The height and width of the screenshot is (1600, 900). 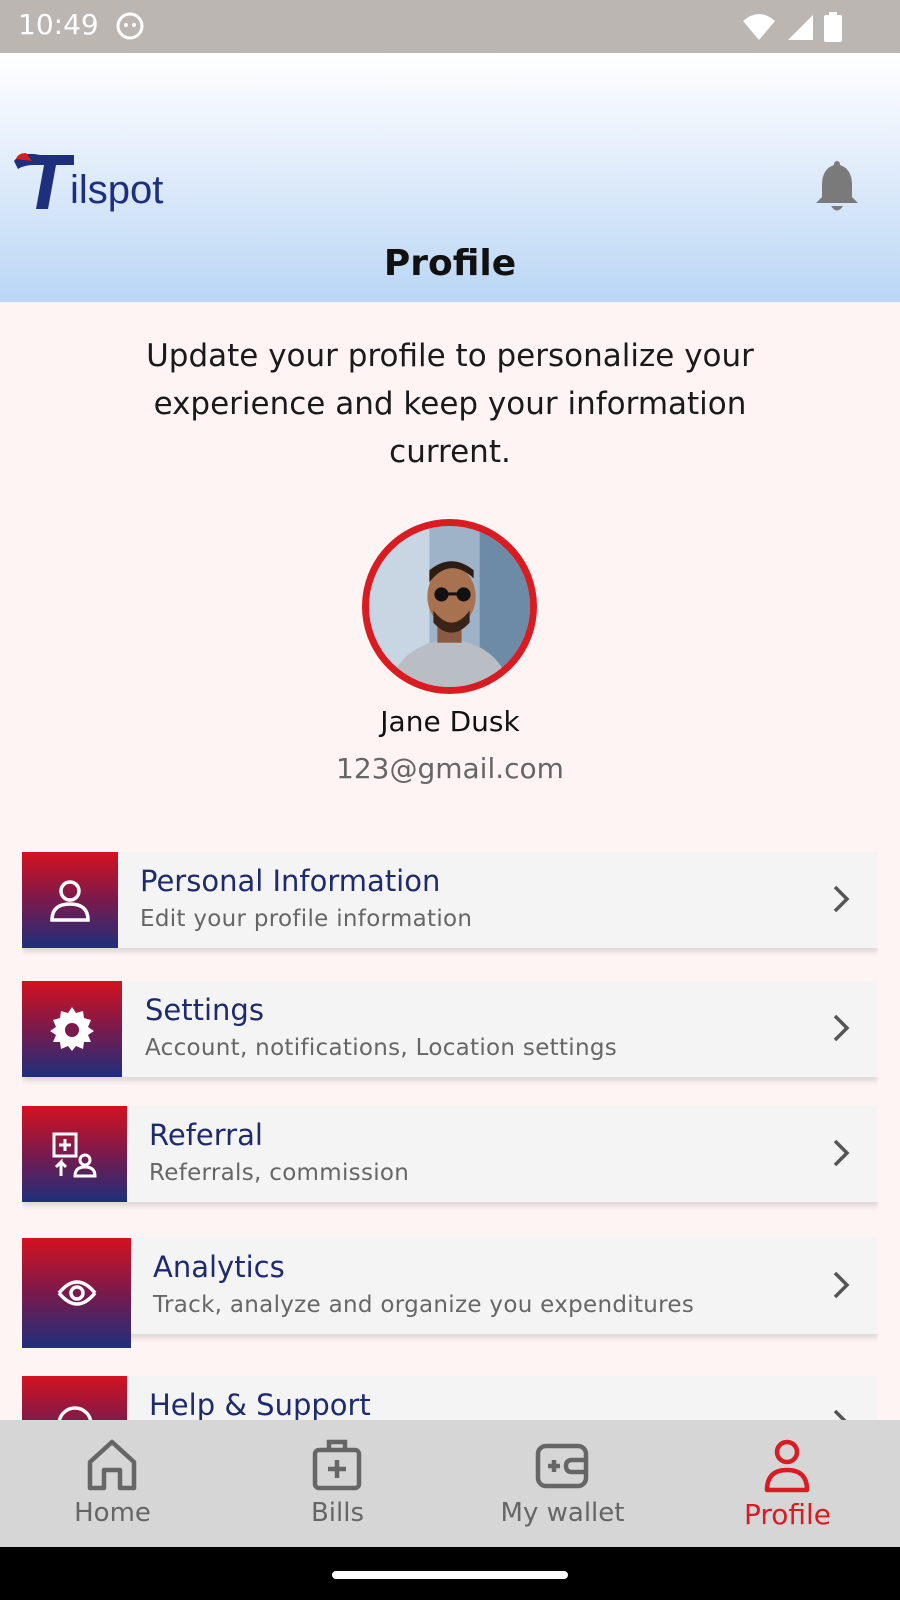 I want to click on nav-bills: Bills, so click(x=337, y=1483).